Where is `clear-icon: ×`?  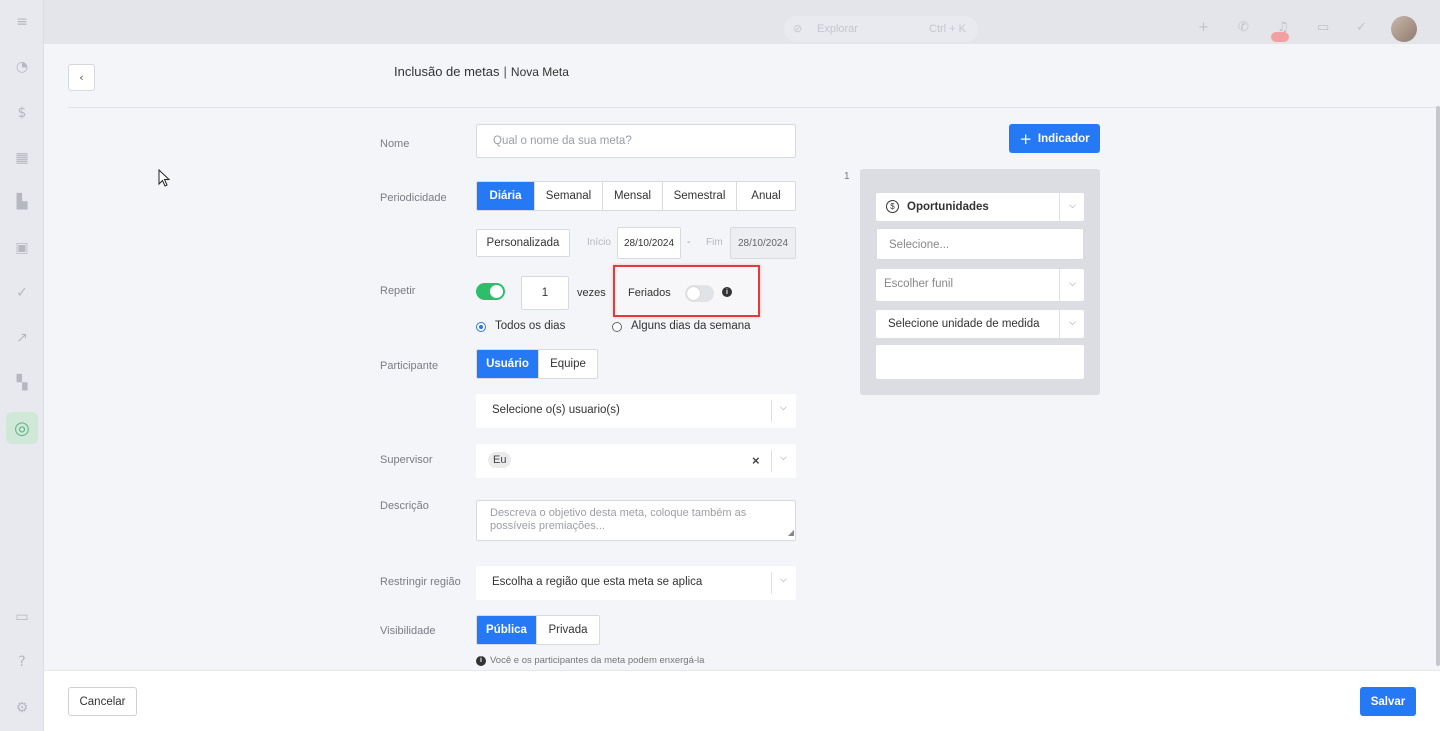 clear-icon: × is located at coordinates (756, 460).